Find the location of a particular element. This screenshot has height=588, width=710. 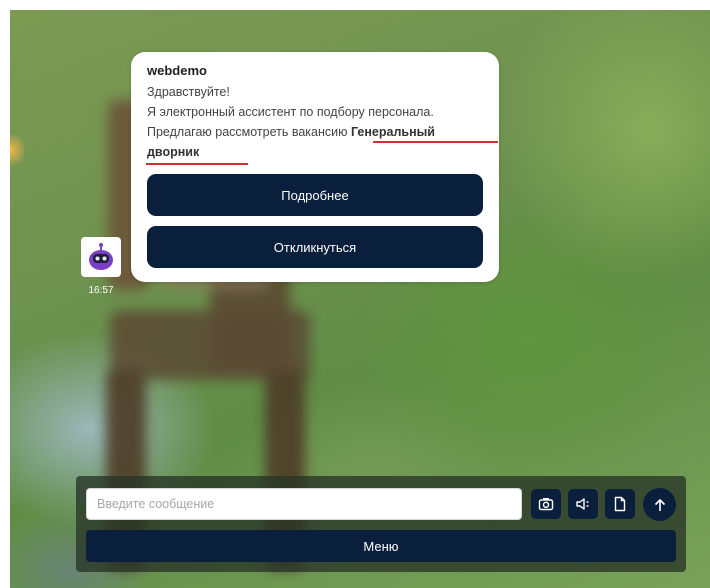

file-icon is located at coordinates (620, 504).